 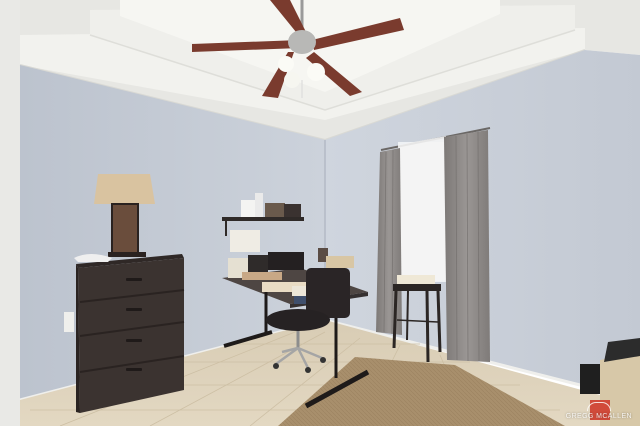 I want to click on stool-books, so click(x=416, y=279).